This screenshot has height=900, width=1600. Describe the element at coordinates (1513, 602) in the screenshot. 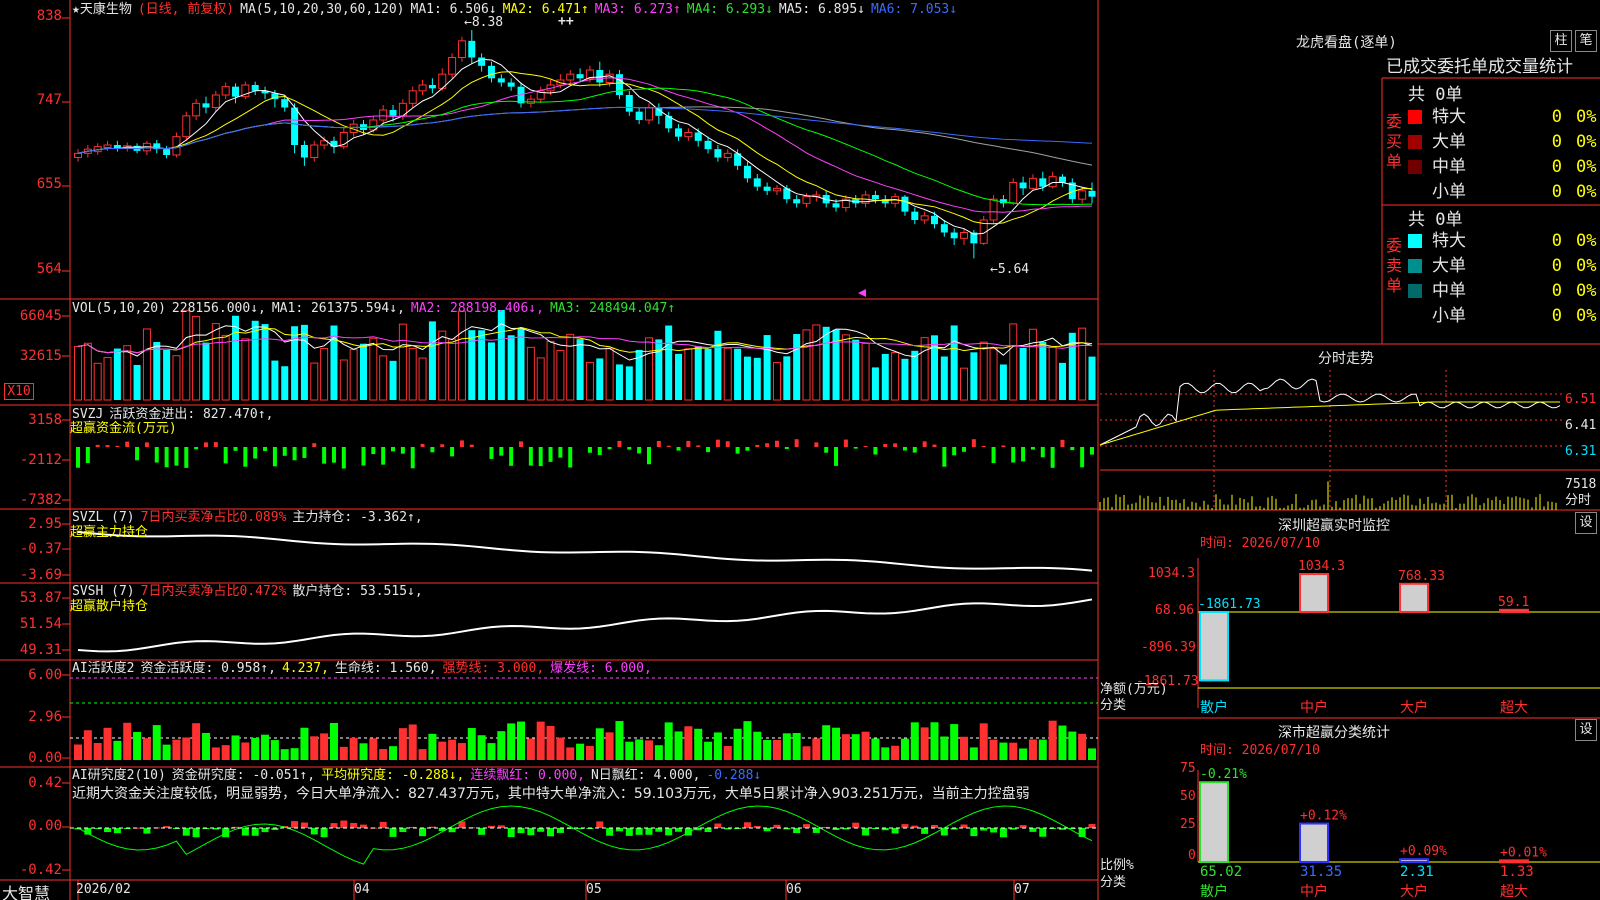

I see `sz-bar-label: 59.1` at that location.